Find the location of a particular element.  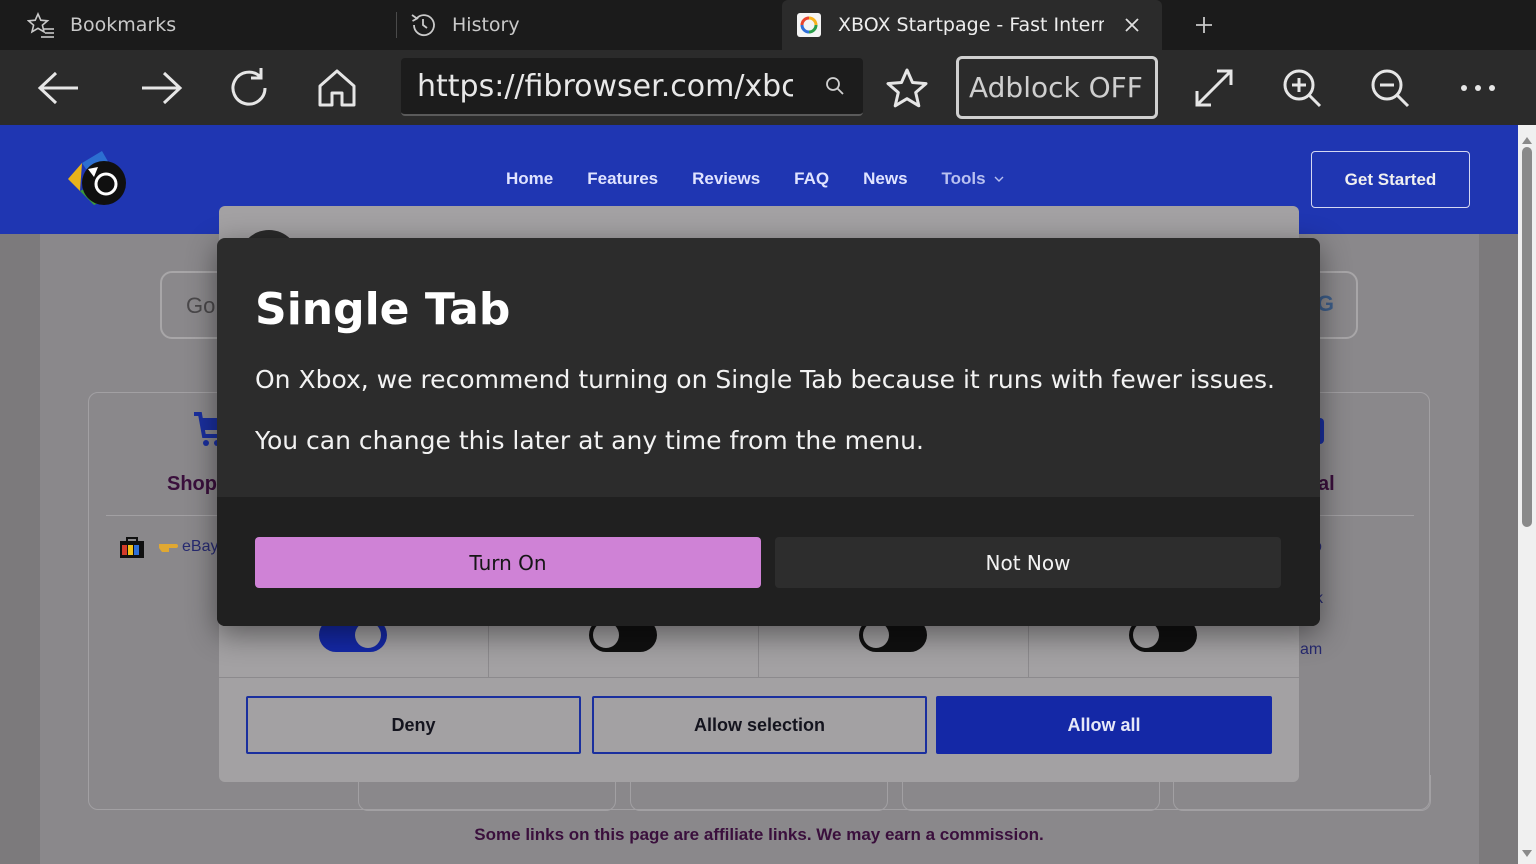

zoom-out-icon is located at coordinates (1390, 88).